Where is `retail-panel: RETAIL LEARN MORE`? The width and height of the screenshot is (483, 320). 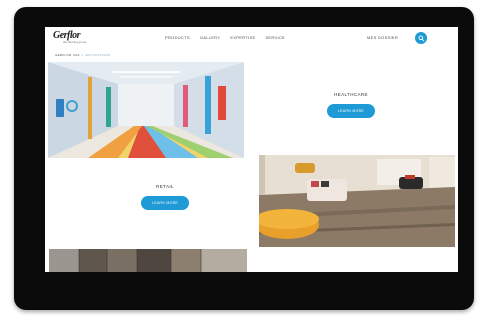 retail-panel: RETAIL LEARN MORE is located at coordinates (165, 197).